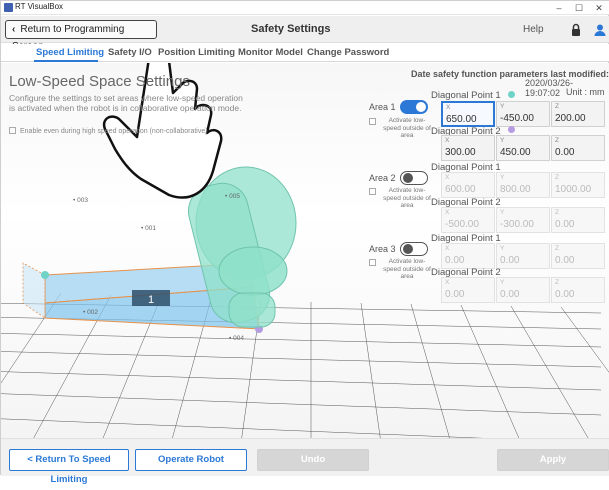 Image resolution: width=609 pixels, height=490 pixels. What do you see at coordinates (511, 129) in the screenshot?
I see `area-1-dp2-color-dot` at bounding box center [511, 129].